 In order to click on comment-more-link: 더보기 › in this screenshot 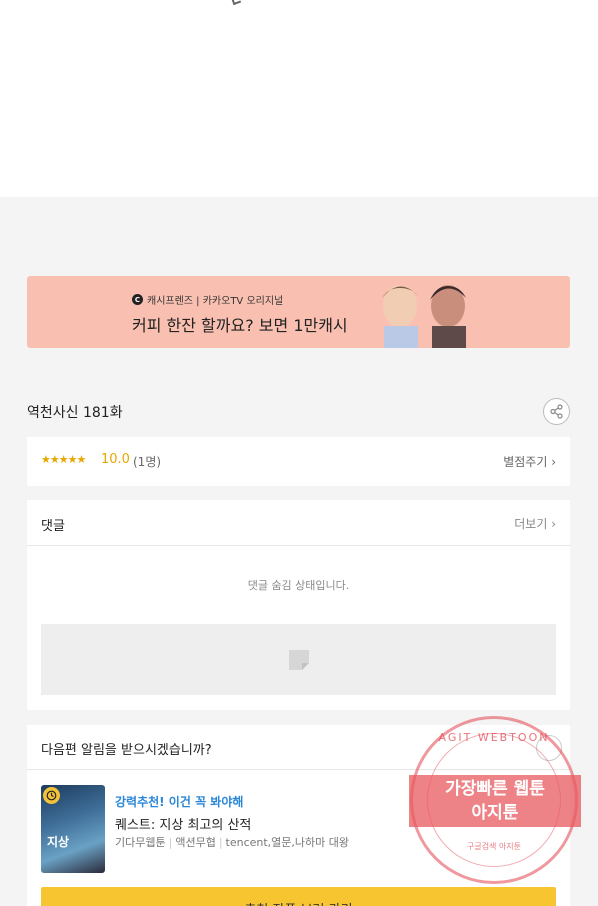, I will do `click(535, 523)`.